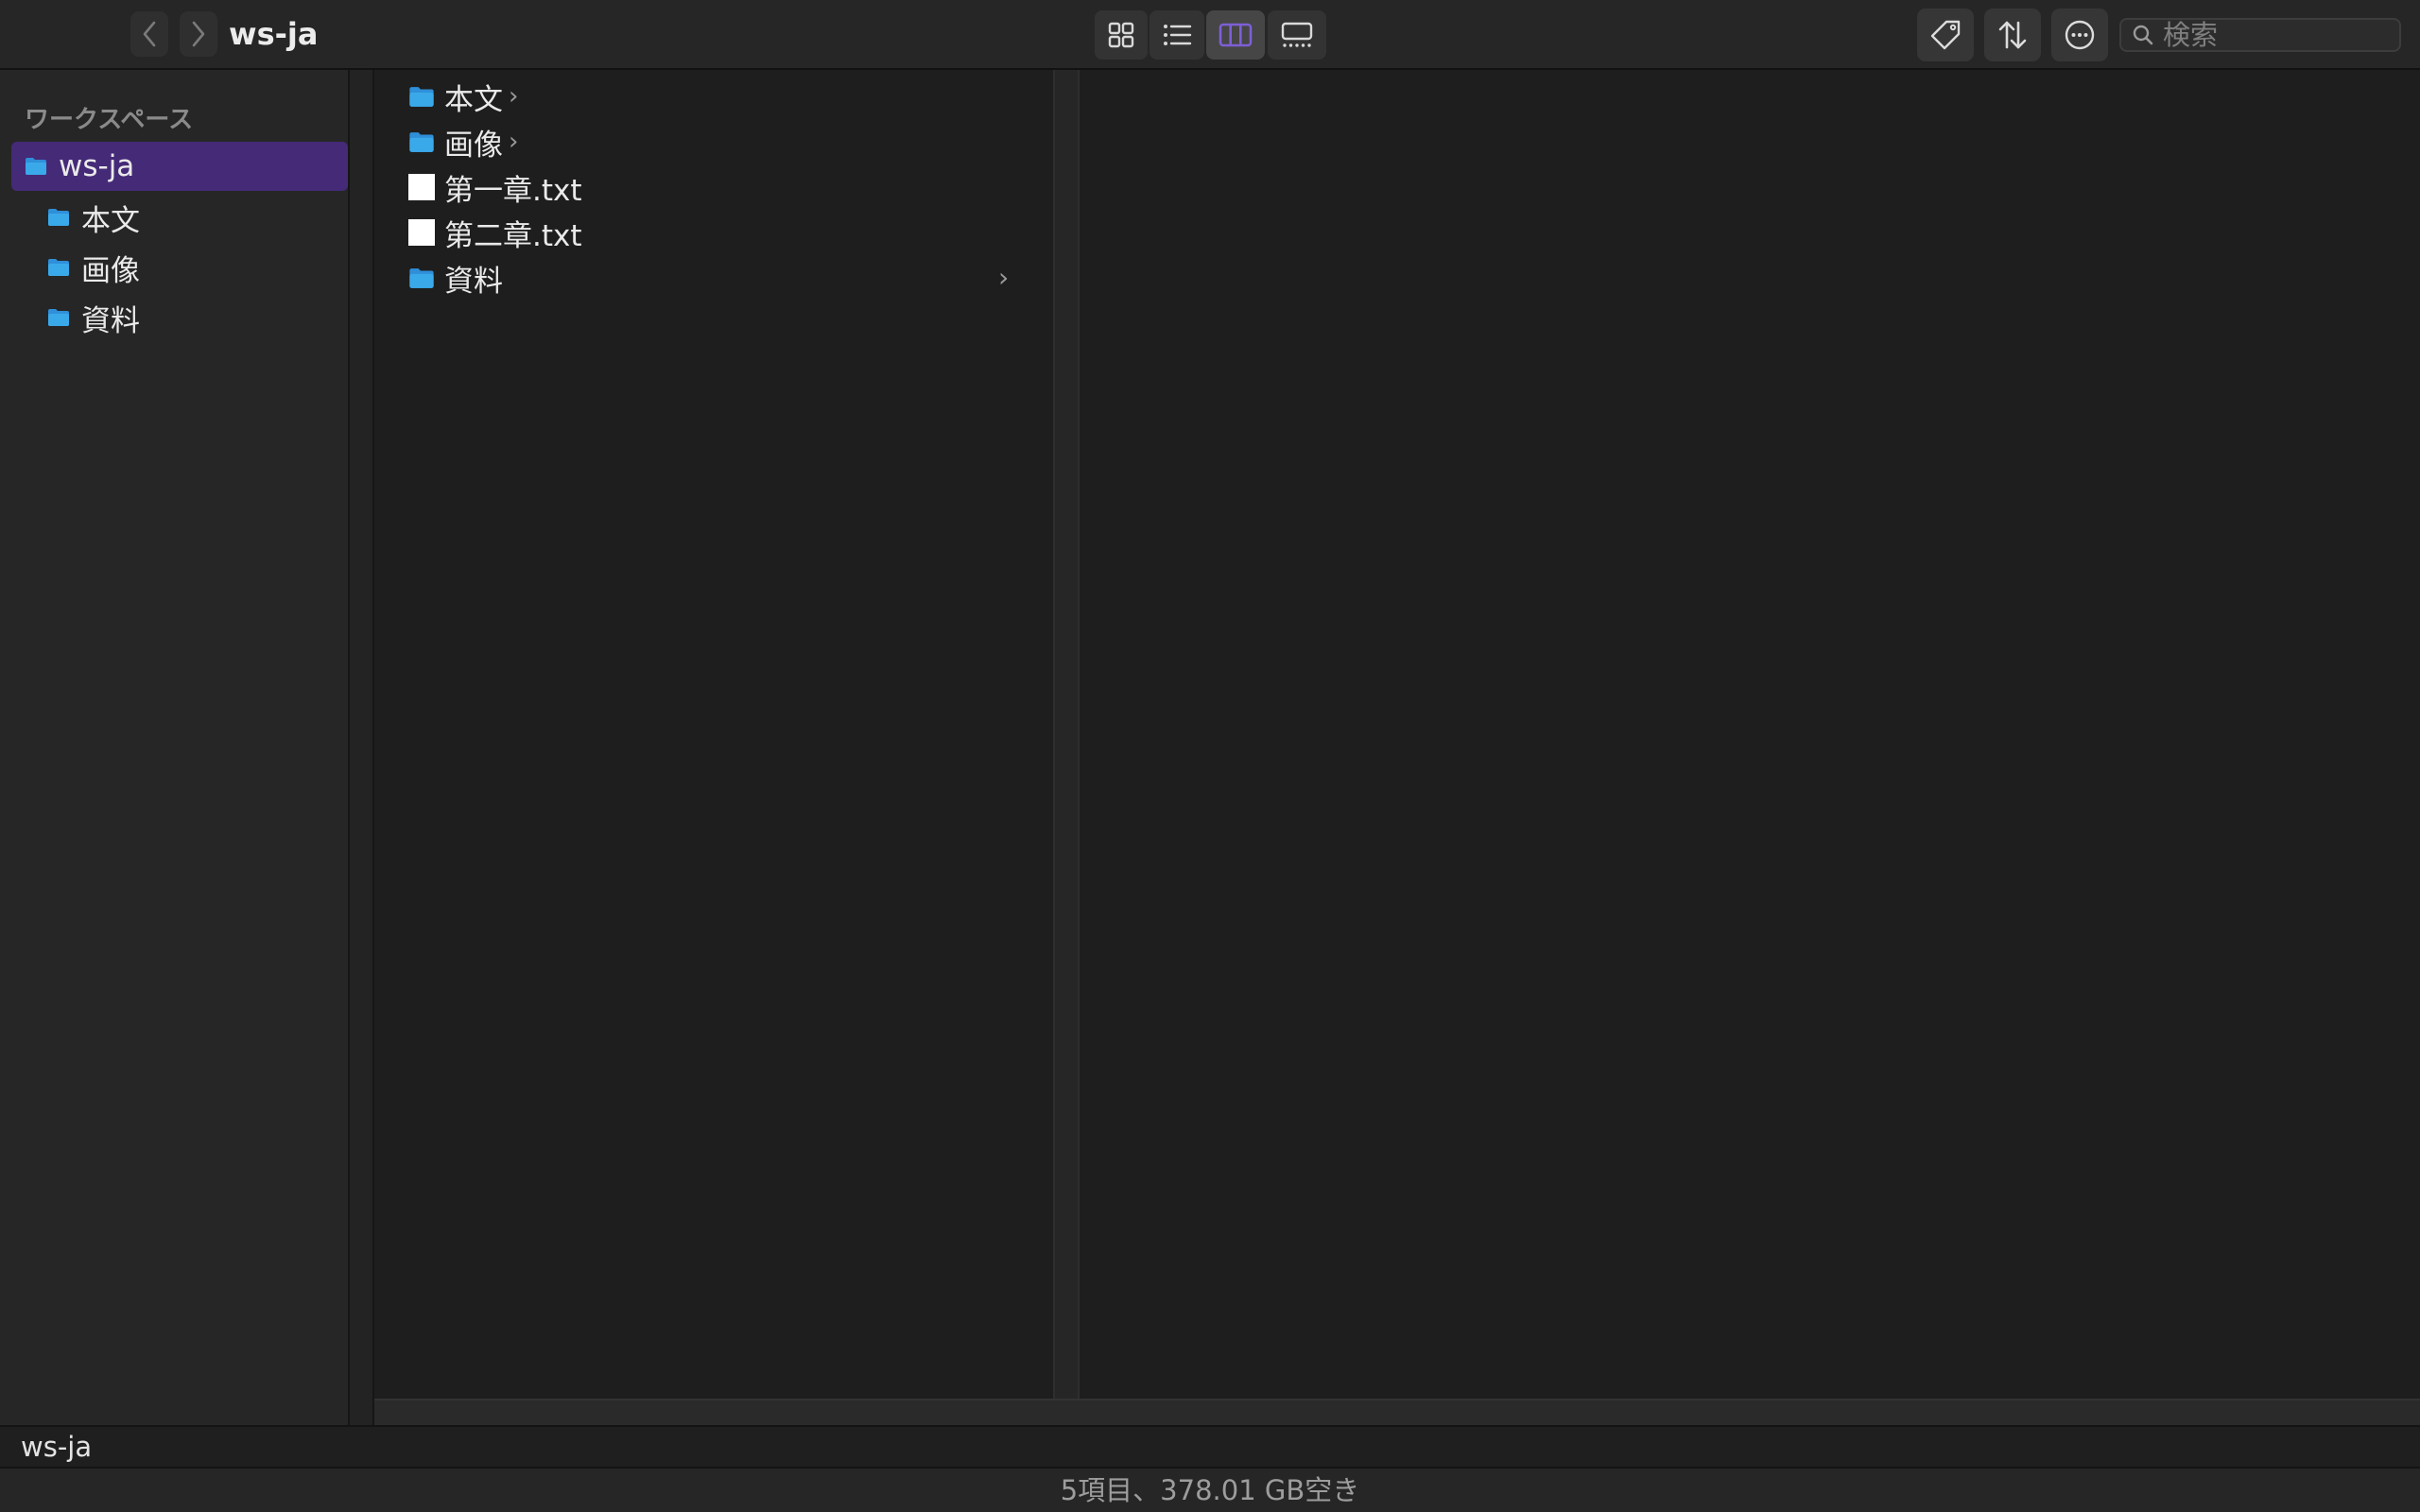 Image resolution: width=2420 pixels, height=1512 pixels. Describe the element at coordinates (1066, 734) in the screenshot. I see `column-resize-handle` at that location.